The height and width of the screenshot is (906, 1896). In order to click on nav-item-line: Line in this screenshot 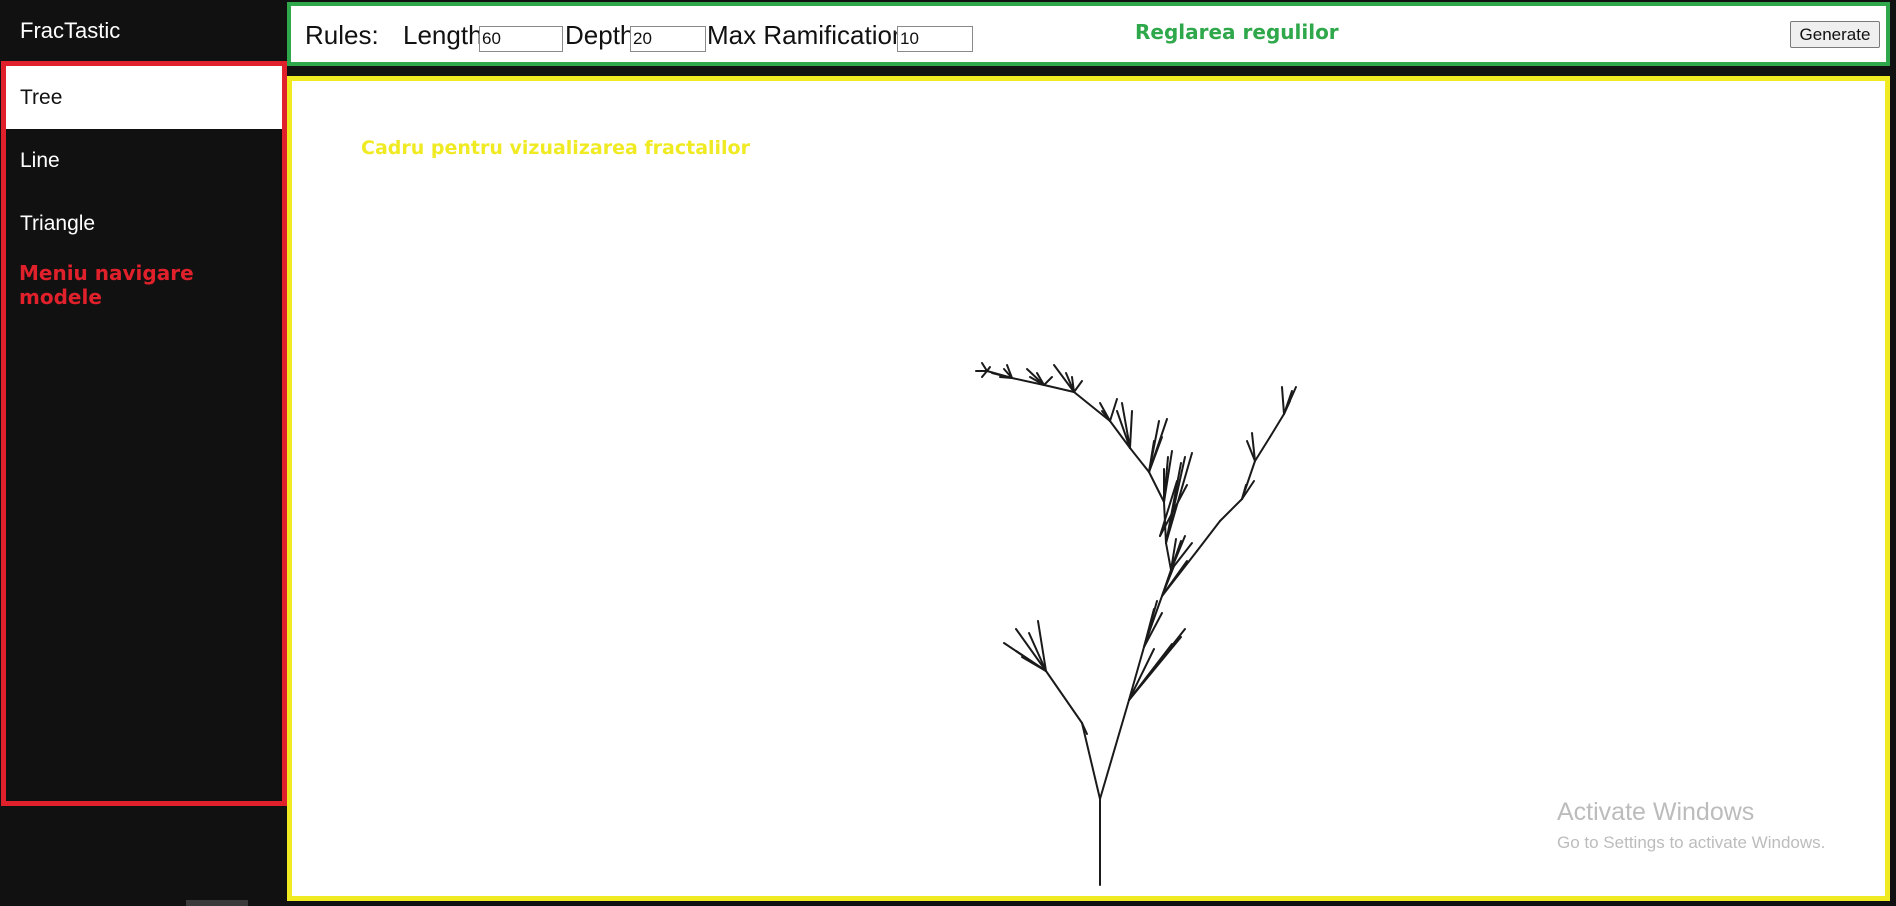, I will do `click(144, 160)`.